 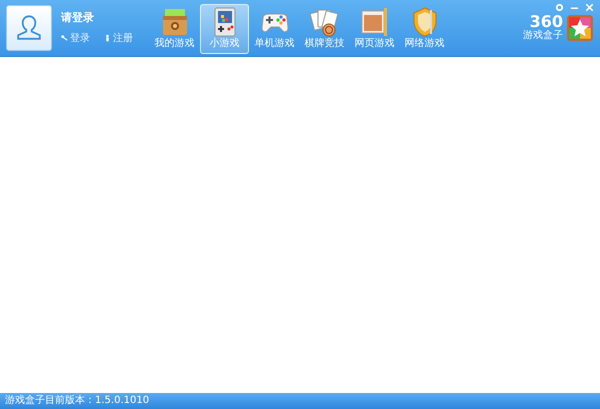 I want to click on avatar-placeholder, so click(x=29, y=28).